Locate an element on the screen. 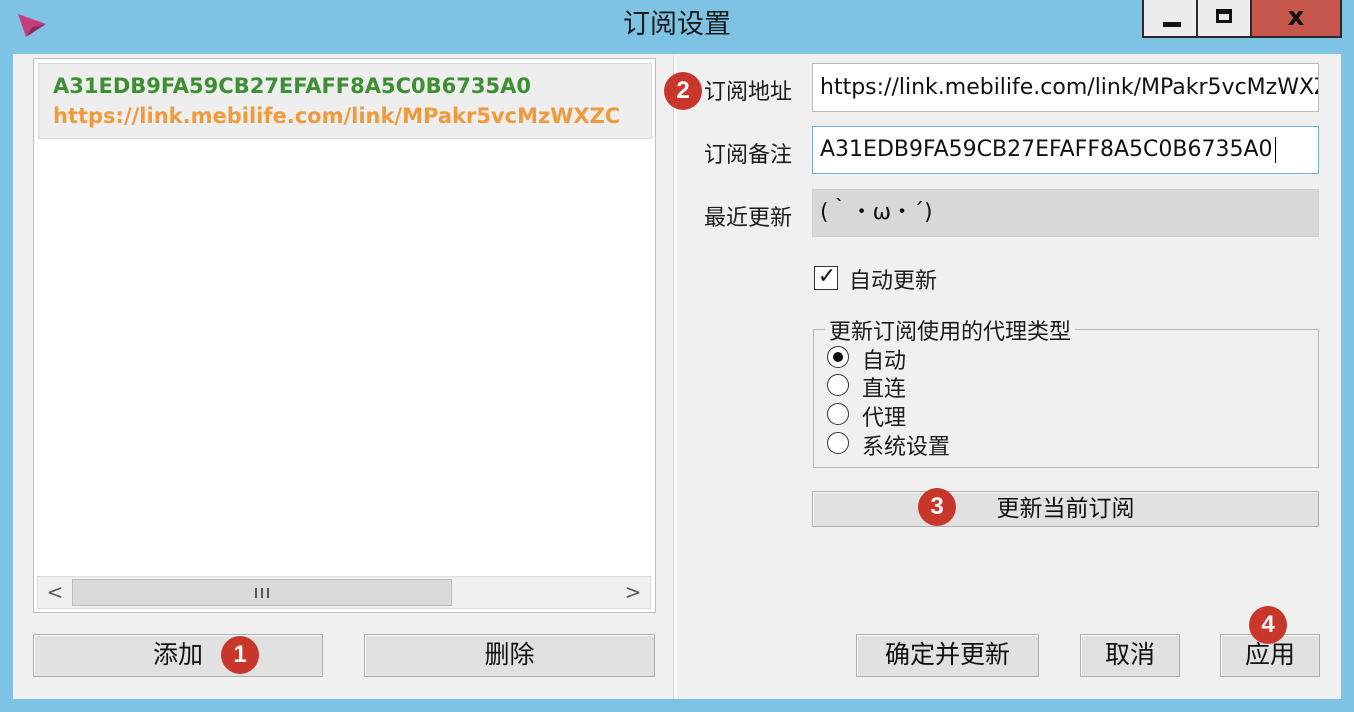 The image size is (1354, 712). remark-field: A31EDB9FA59CB27EFAFF8A5C0B6735A0 is located at coordinates (1065, 150).